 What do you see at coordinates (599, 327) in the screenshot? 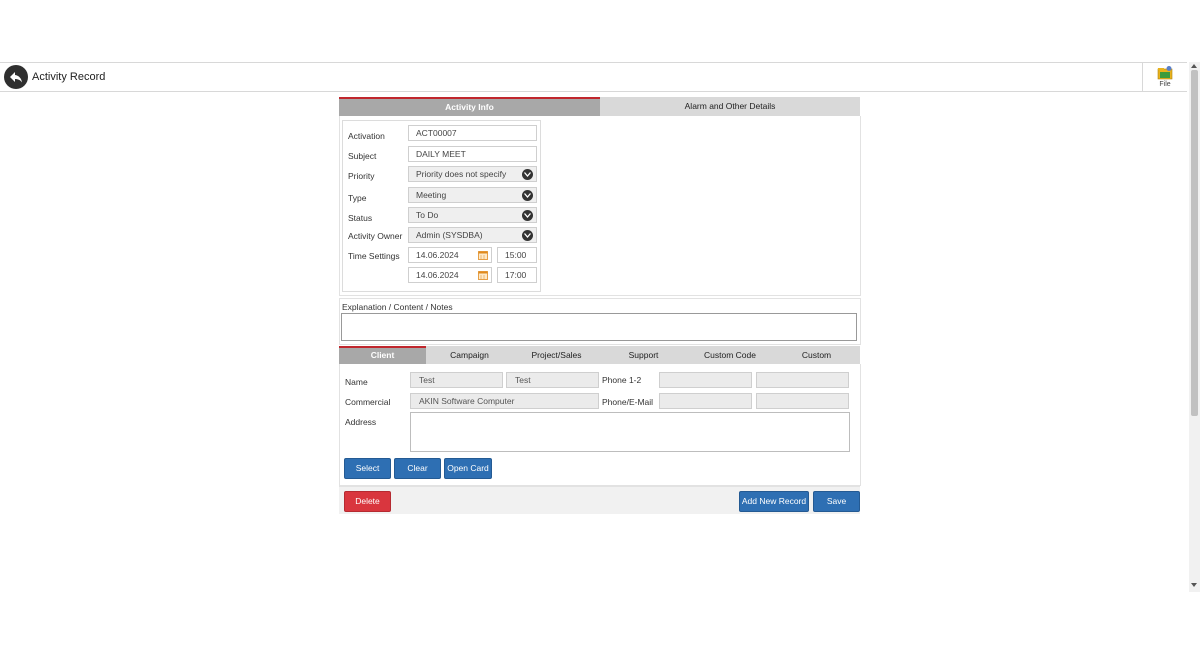
I see `notes-textarea` at bounding box center [599, 327].